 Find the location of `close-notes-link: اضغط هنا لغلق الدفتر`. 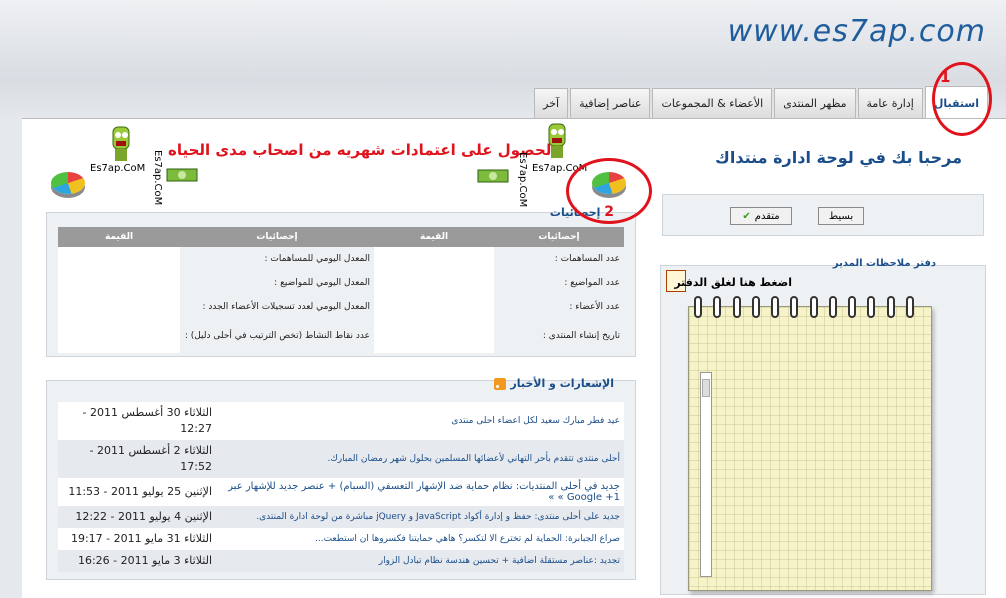

close-notes-link: اضغط هنا لغلق الدفتر is located at coordinates (733, 282).